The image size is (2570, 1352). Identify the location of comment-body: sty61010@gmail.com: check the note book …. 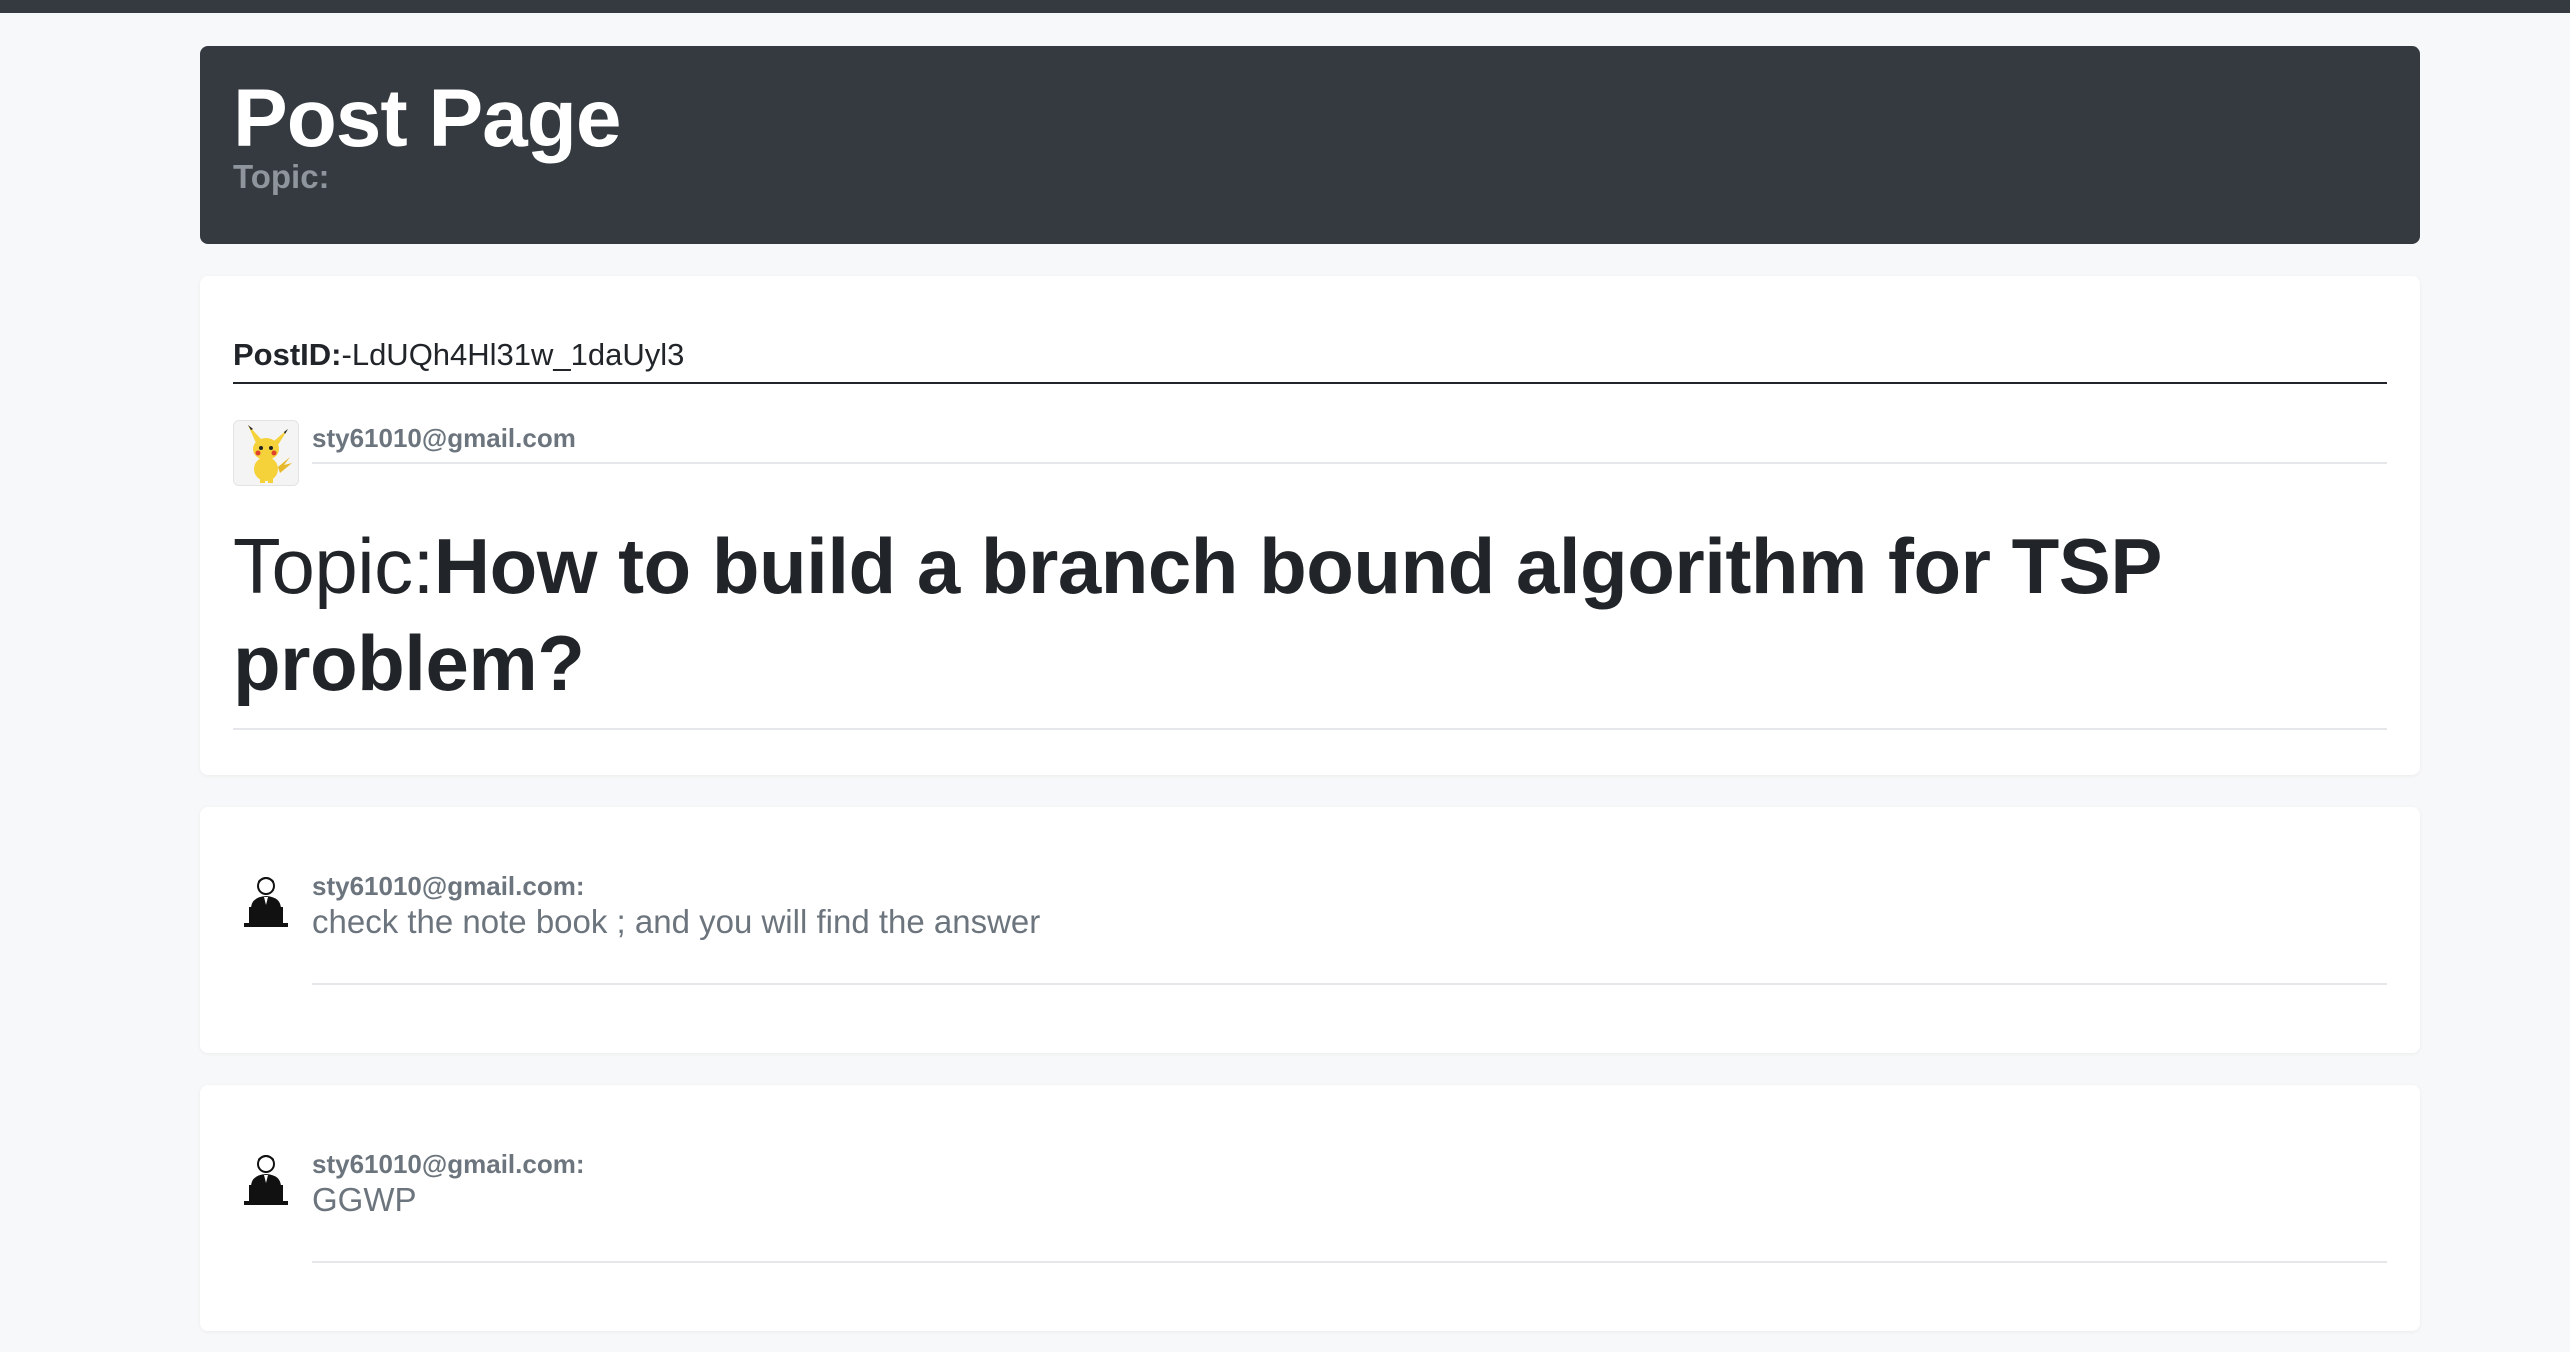
(1349, 927).